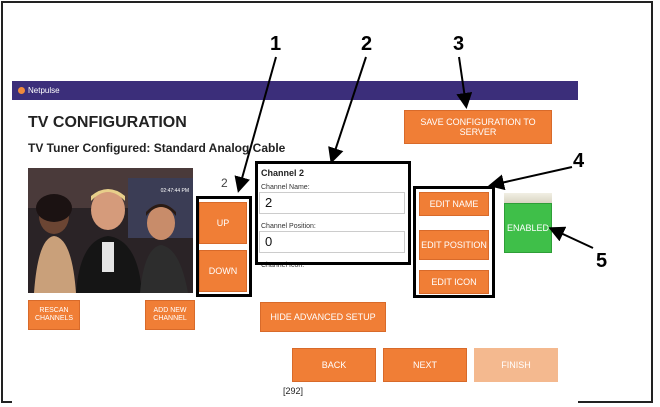  What do you see at coordinates (367, 44) in the screenshot?
I see `callout-number-2: 2` at bounding box center [367, 44].